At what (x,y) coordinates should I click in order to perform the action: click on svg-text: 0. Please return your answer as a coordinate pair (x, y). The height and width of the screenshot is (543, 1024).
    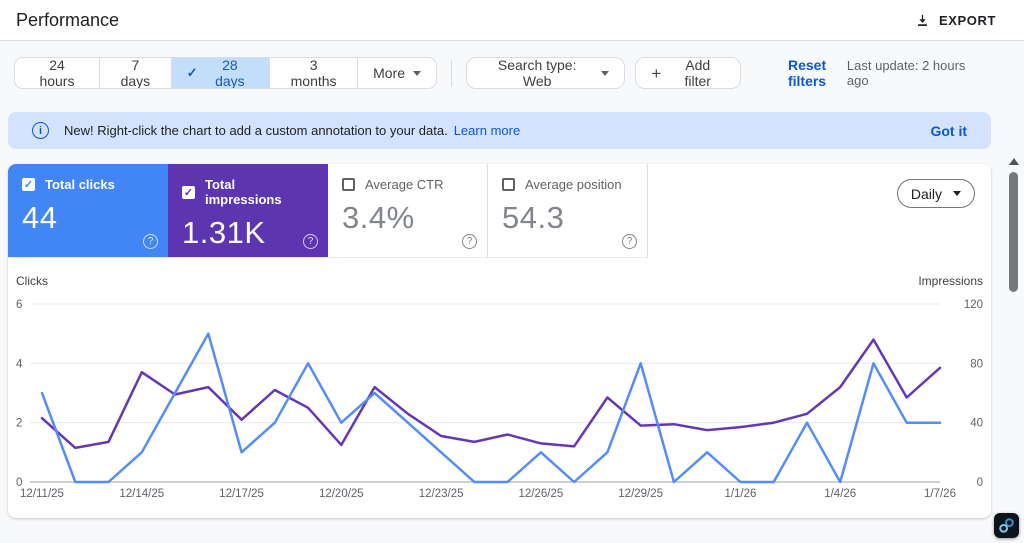
    Looking at the image, I should click on (980, 483).